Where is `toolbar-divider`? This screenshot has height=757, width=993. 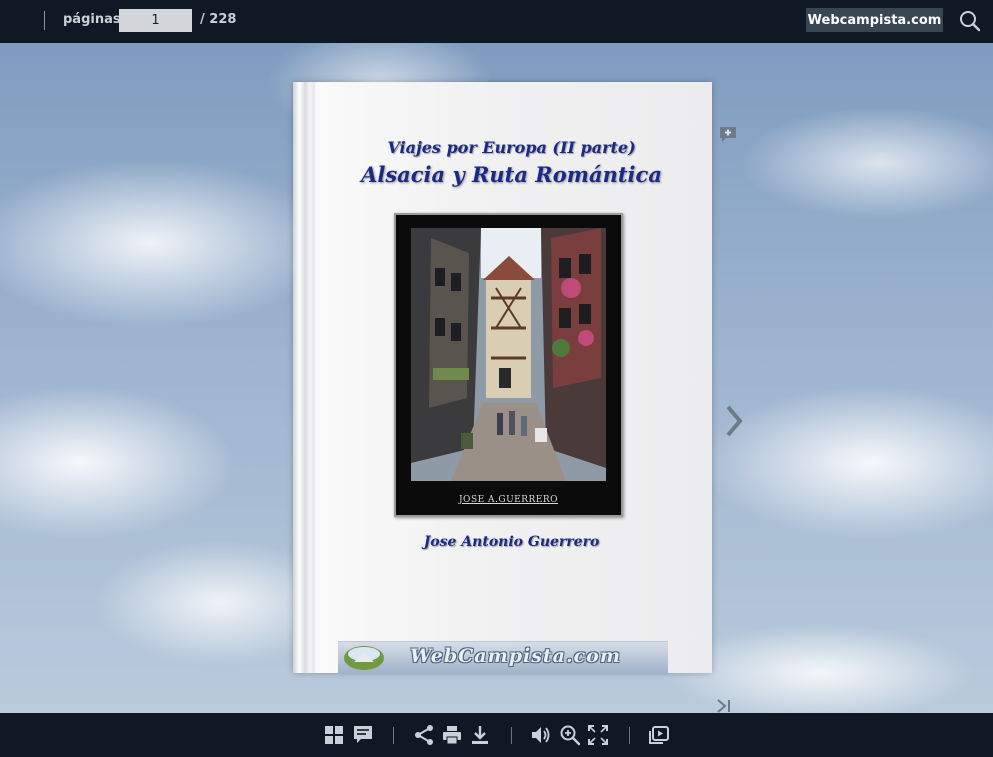 toolbar-divider is located at coordinates (44, 20).